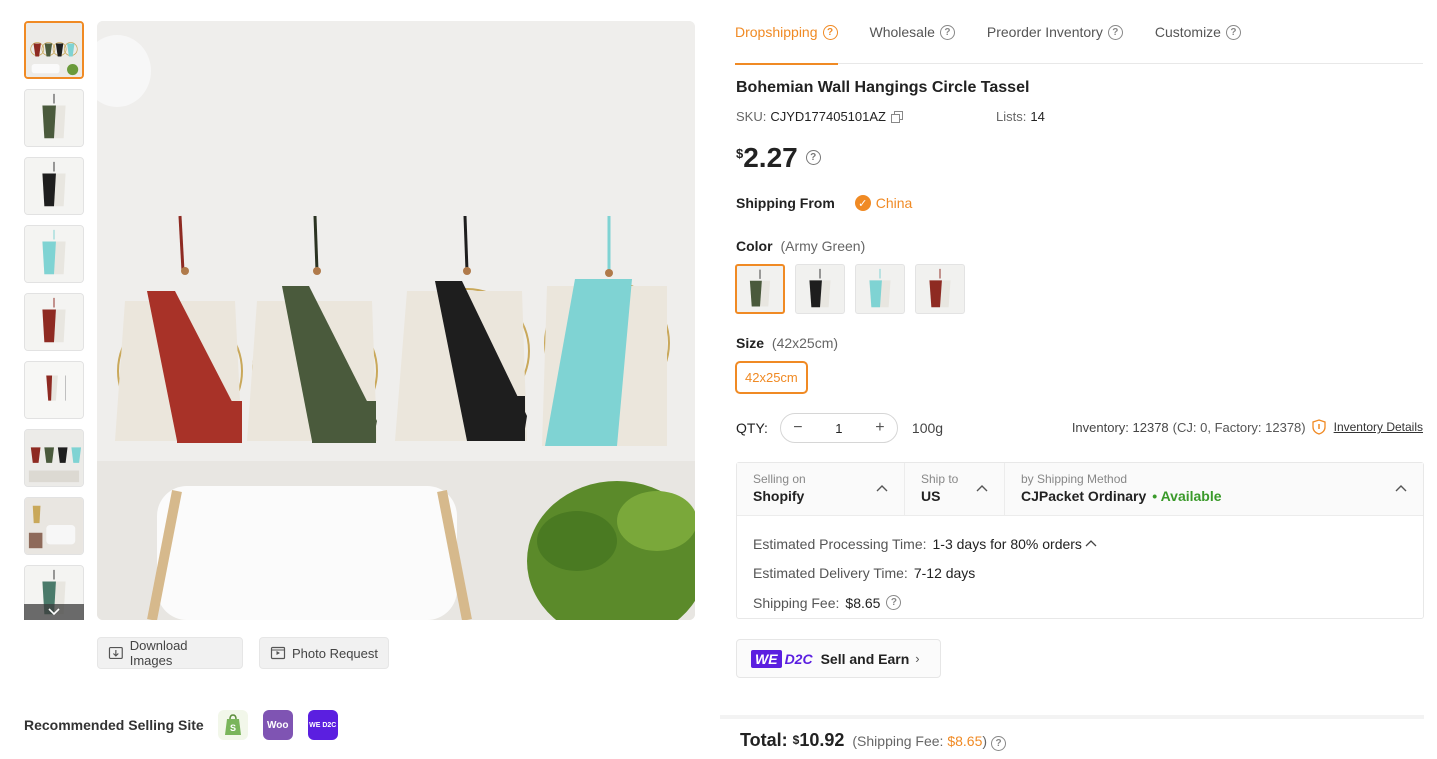 This screenshot has height=759, width=1437. Describe the element at coordinates (796, 602) in the screenshot. I see `shipping-fee-label: Shipping Fee:` at that location.